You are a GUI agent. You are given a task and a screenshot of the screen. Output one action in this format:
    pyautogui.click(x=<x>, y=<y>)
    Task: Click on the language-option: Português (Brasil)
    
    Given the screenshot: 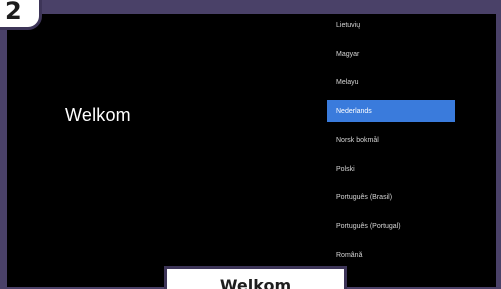 What is the action you would take?
    pyautogui.click(x=391, y=197)
    